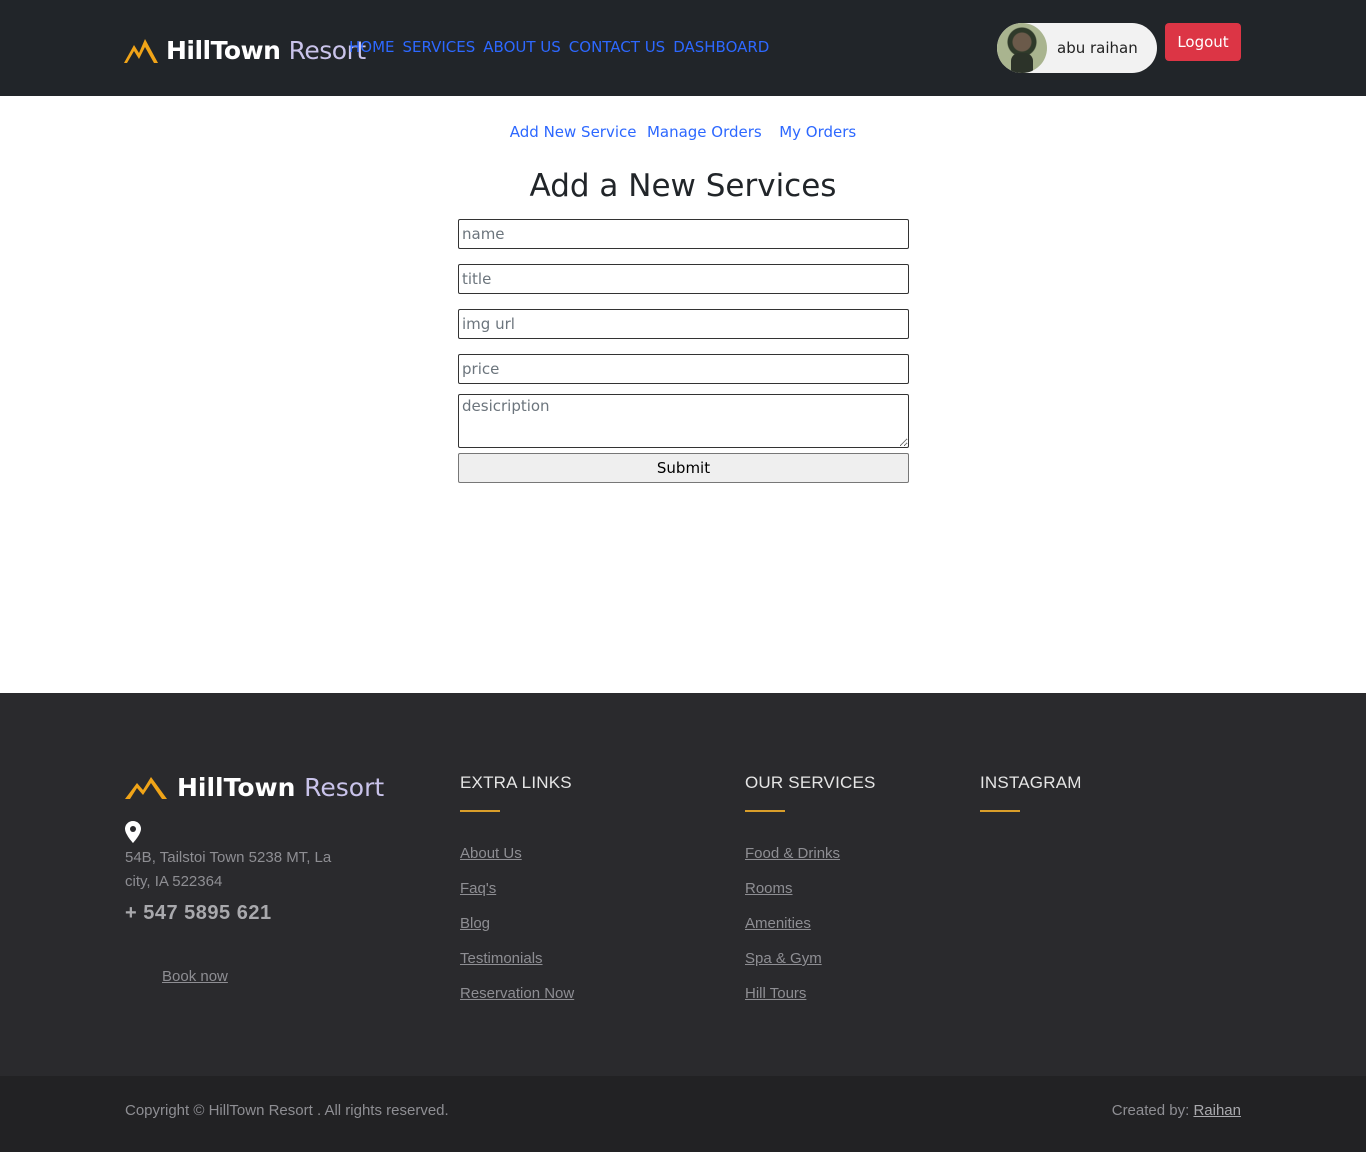  What do you see at coordinates (683, 324) in the screenshot?
I see `img-url-input` at bounding box center [683, 324].